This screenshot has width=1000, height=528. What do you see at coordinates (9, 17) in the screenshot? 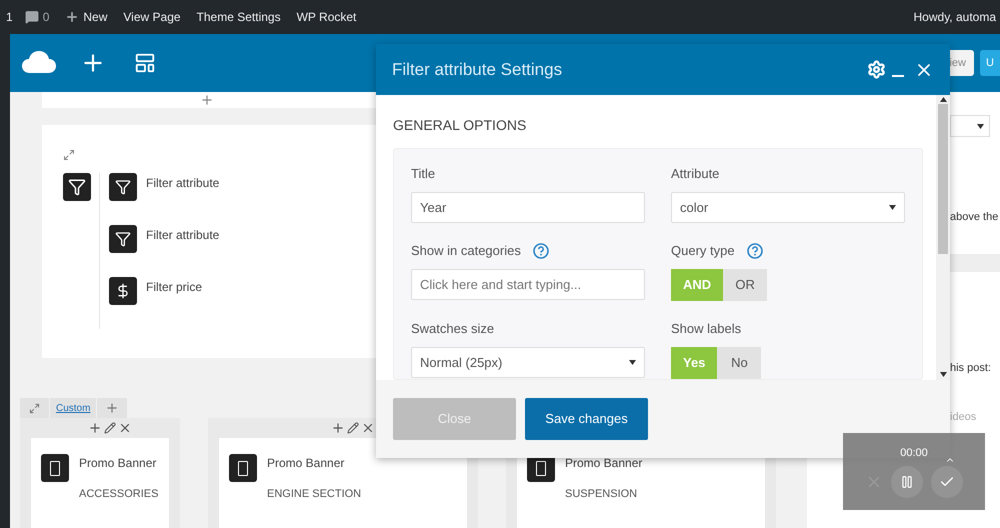
I see `count-label: 1` at bounding box center [9, 17].